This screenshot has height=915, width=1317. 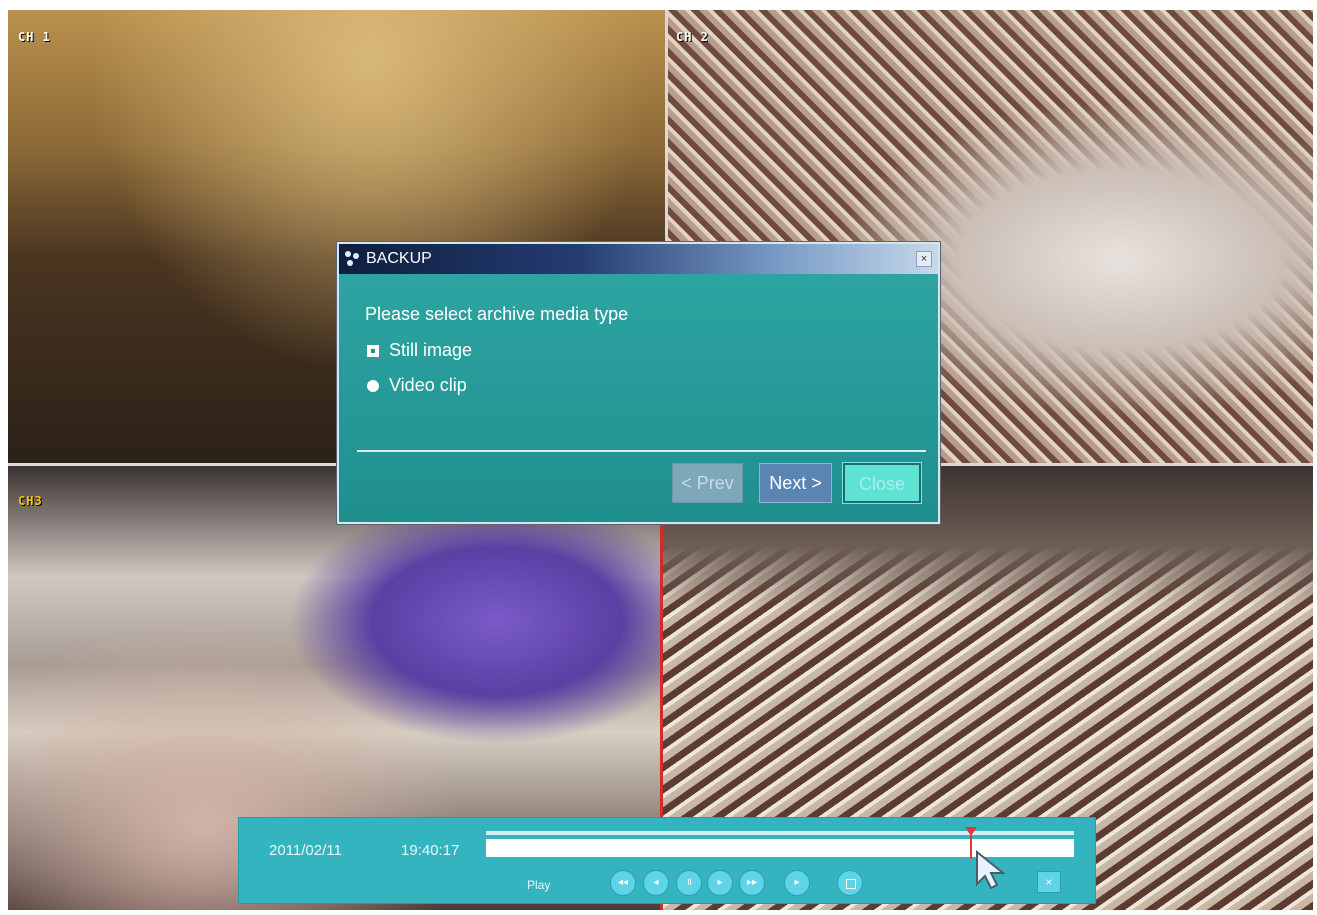 I want to click on selected-radio-icon, so click(x=373, y=351).